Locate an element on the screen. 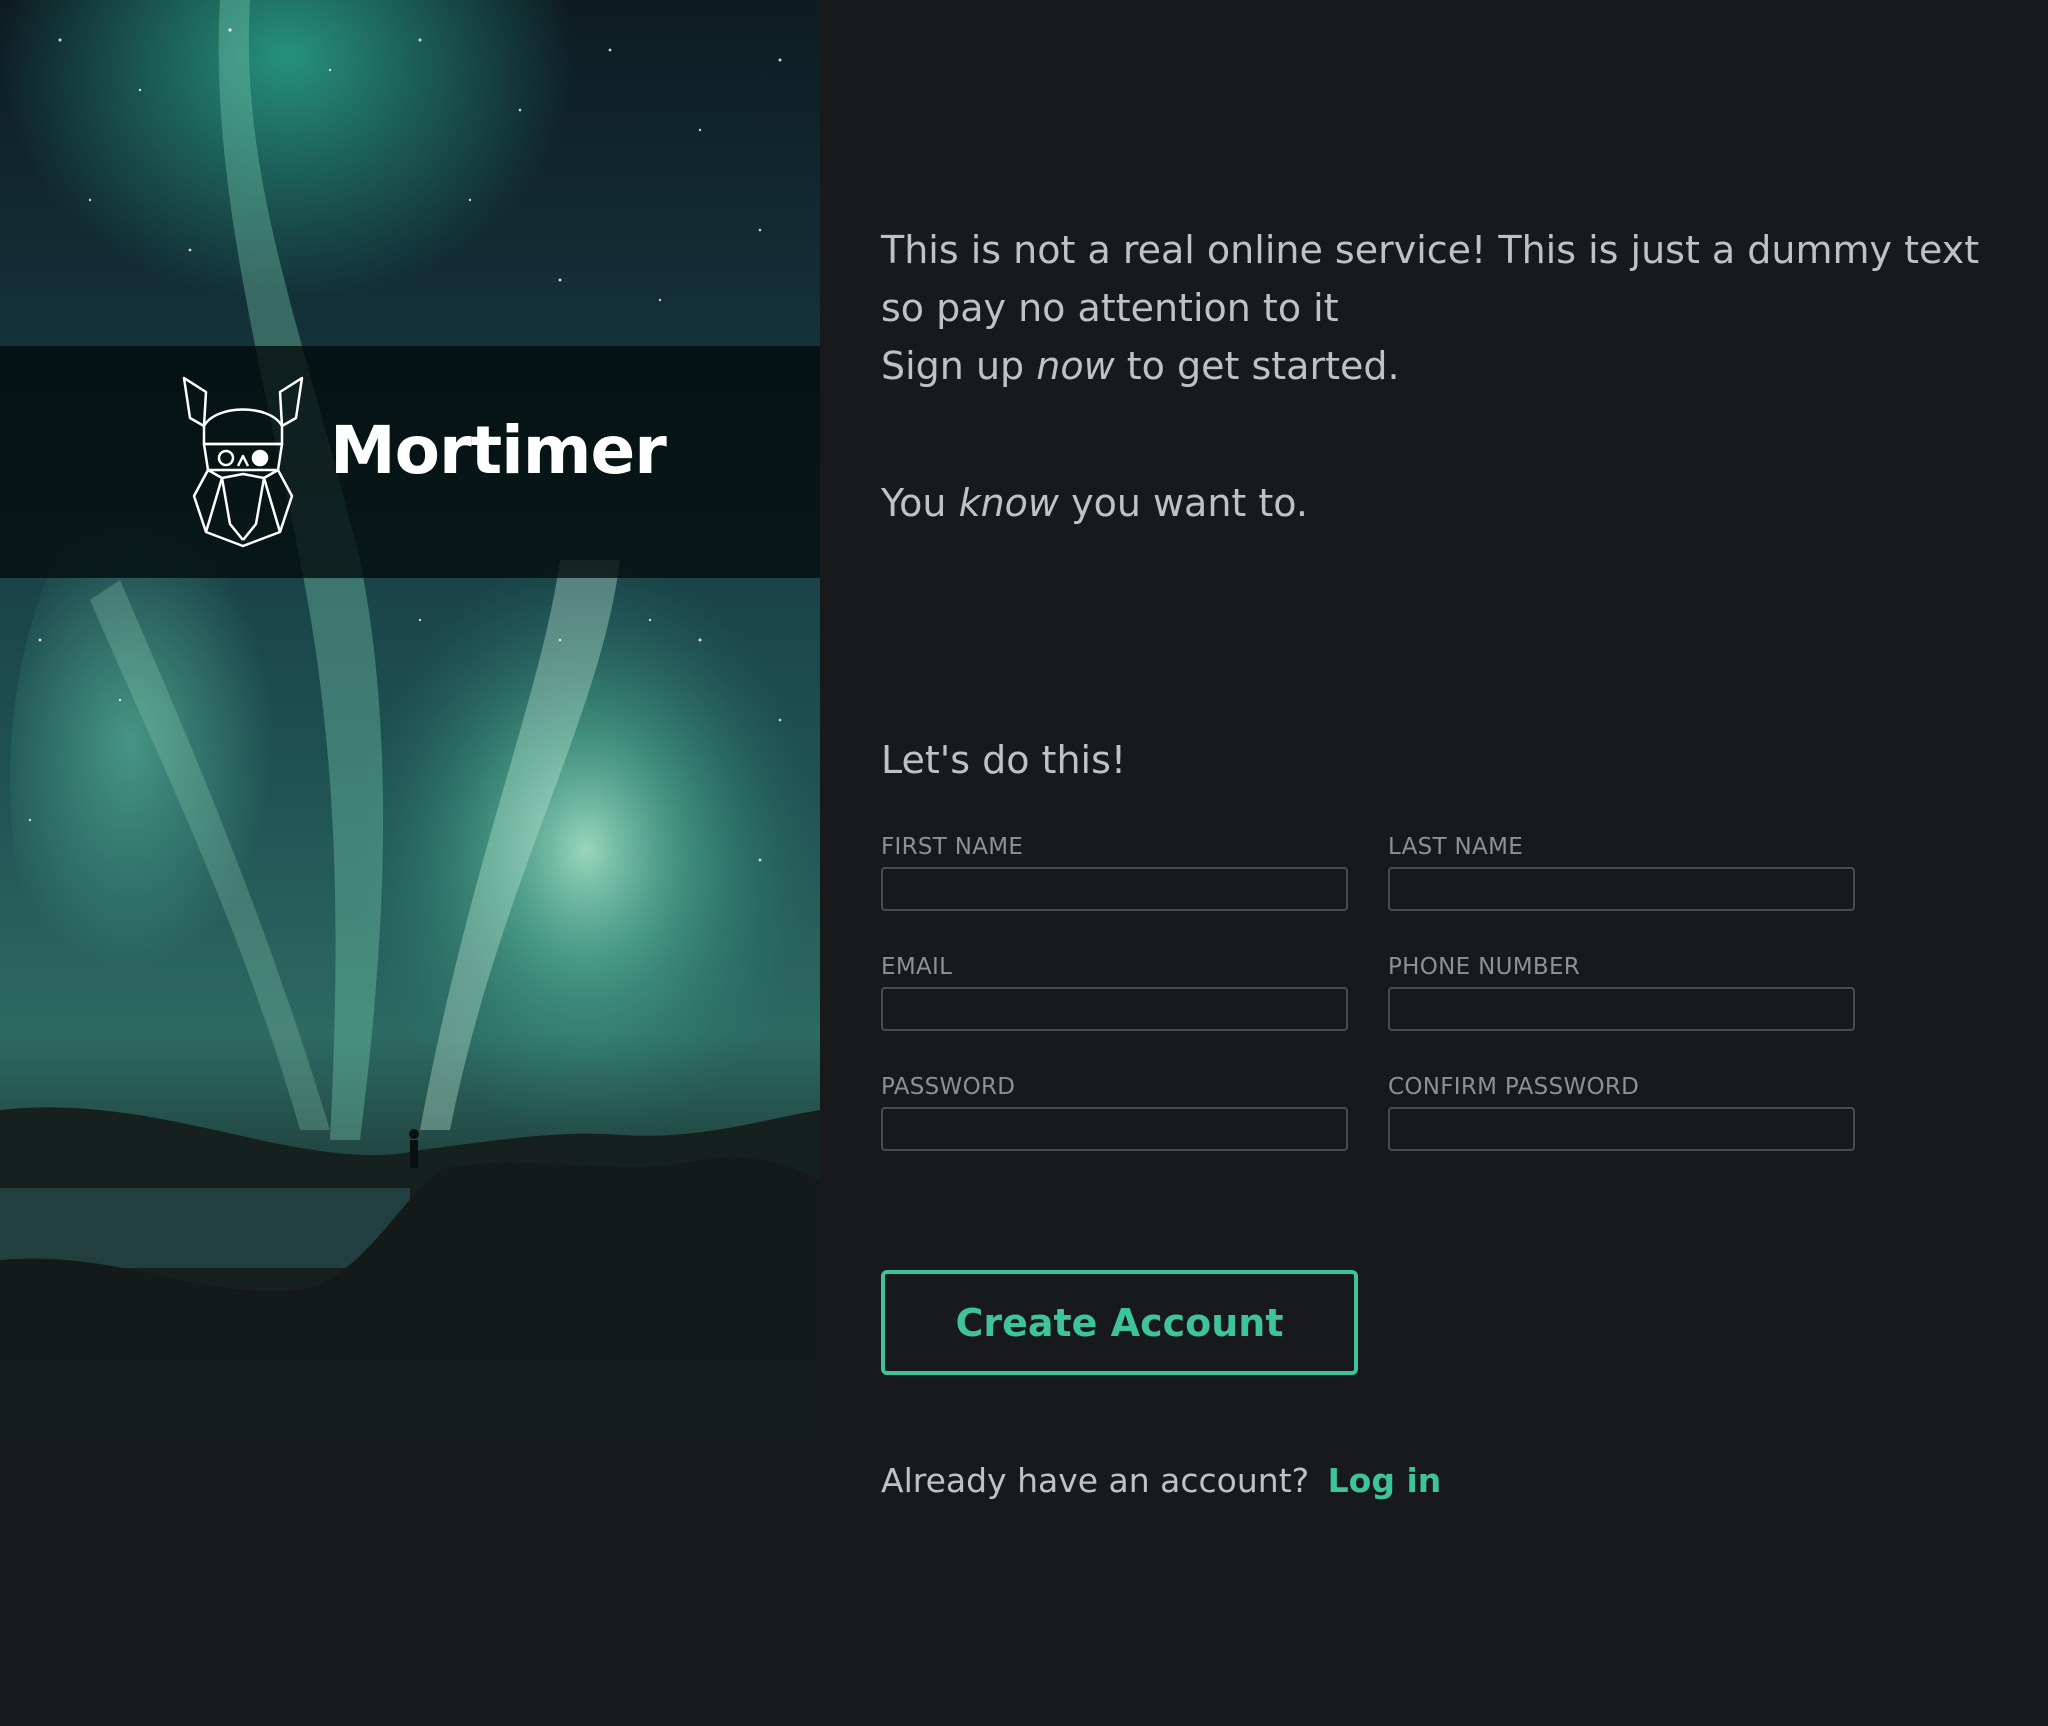  confirm-password-label: CONFIRM PASSWORD is located at coordinates (1514, 1087).